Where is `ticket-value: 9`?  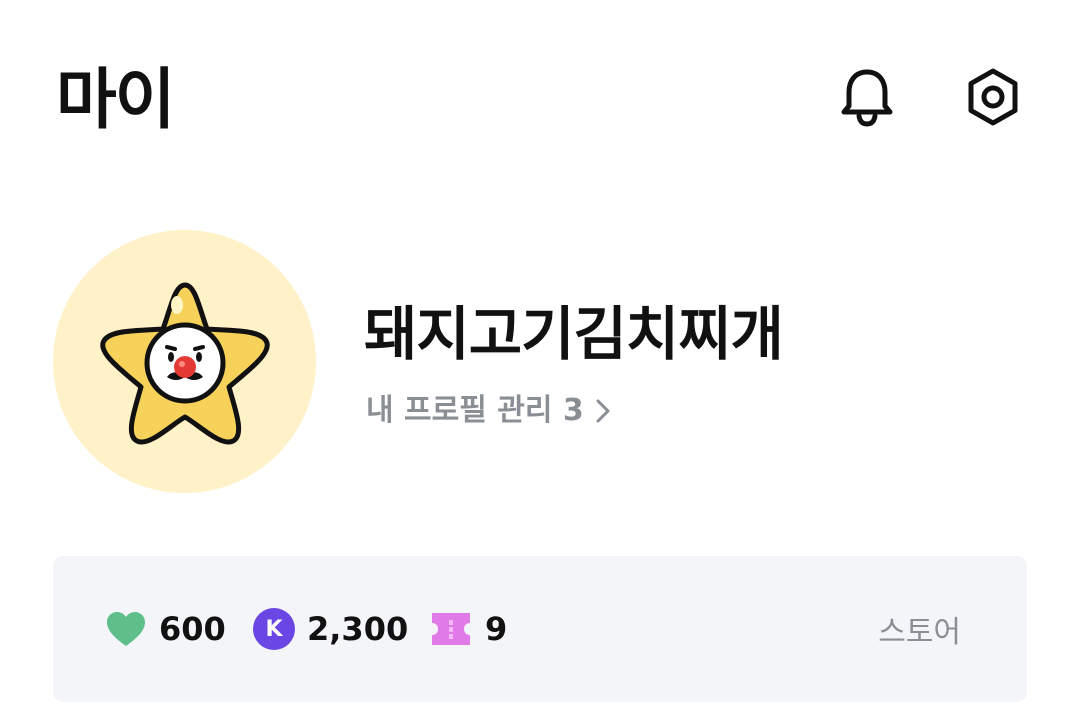 ticket-value: 9 is located at coordinates (496, 629).